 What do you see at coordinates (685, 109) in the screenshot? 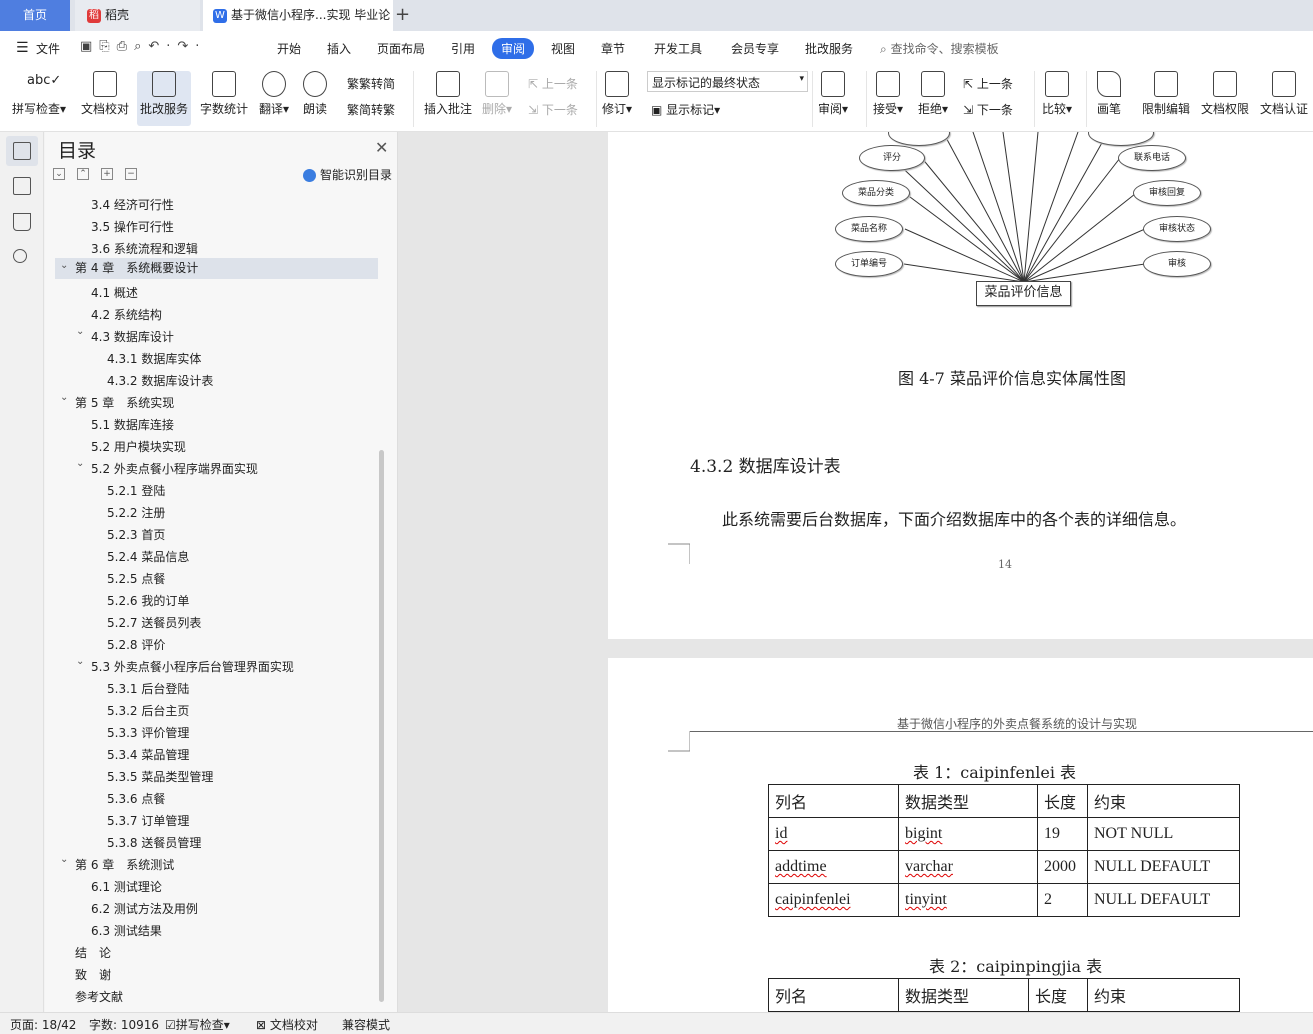
I see `show-markup-button: ▣ 显示标记▾` at bounding box center [685, 109].